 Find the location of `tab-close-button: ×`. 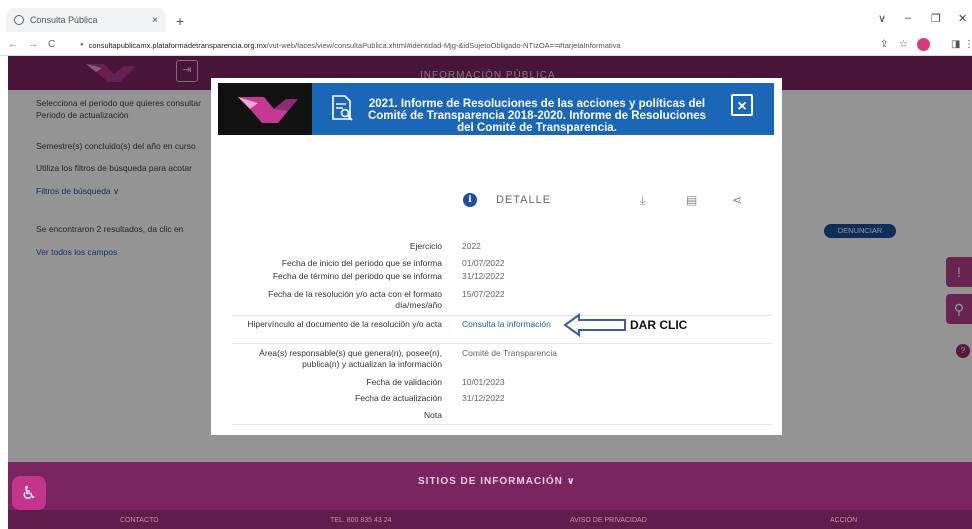

tab-close-button: × is located at coordinates (155, 20).